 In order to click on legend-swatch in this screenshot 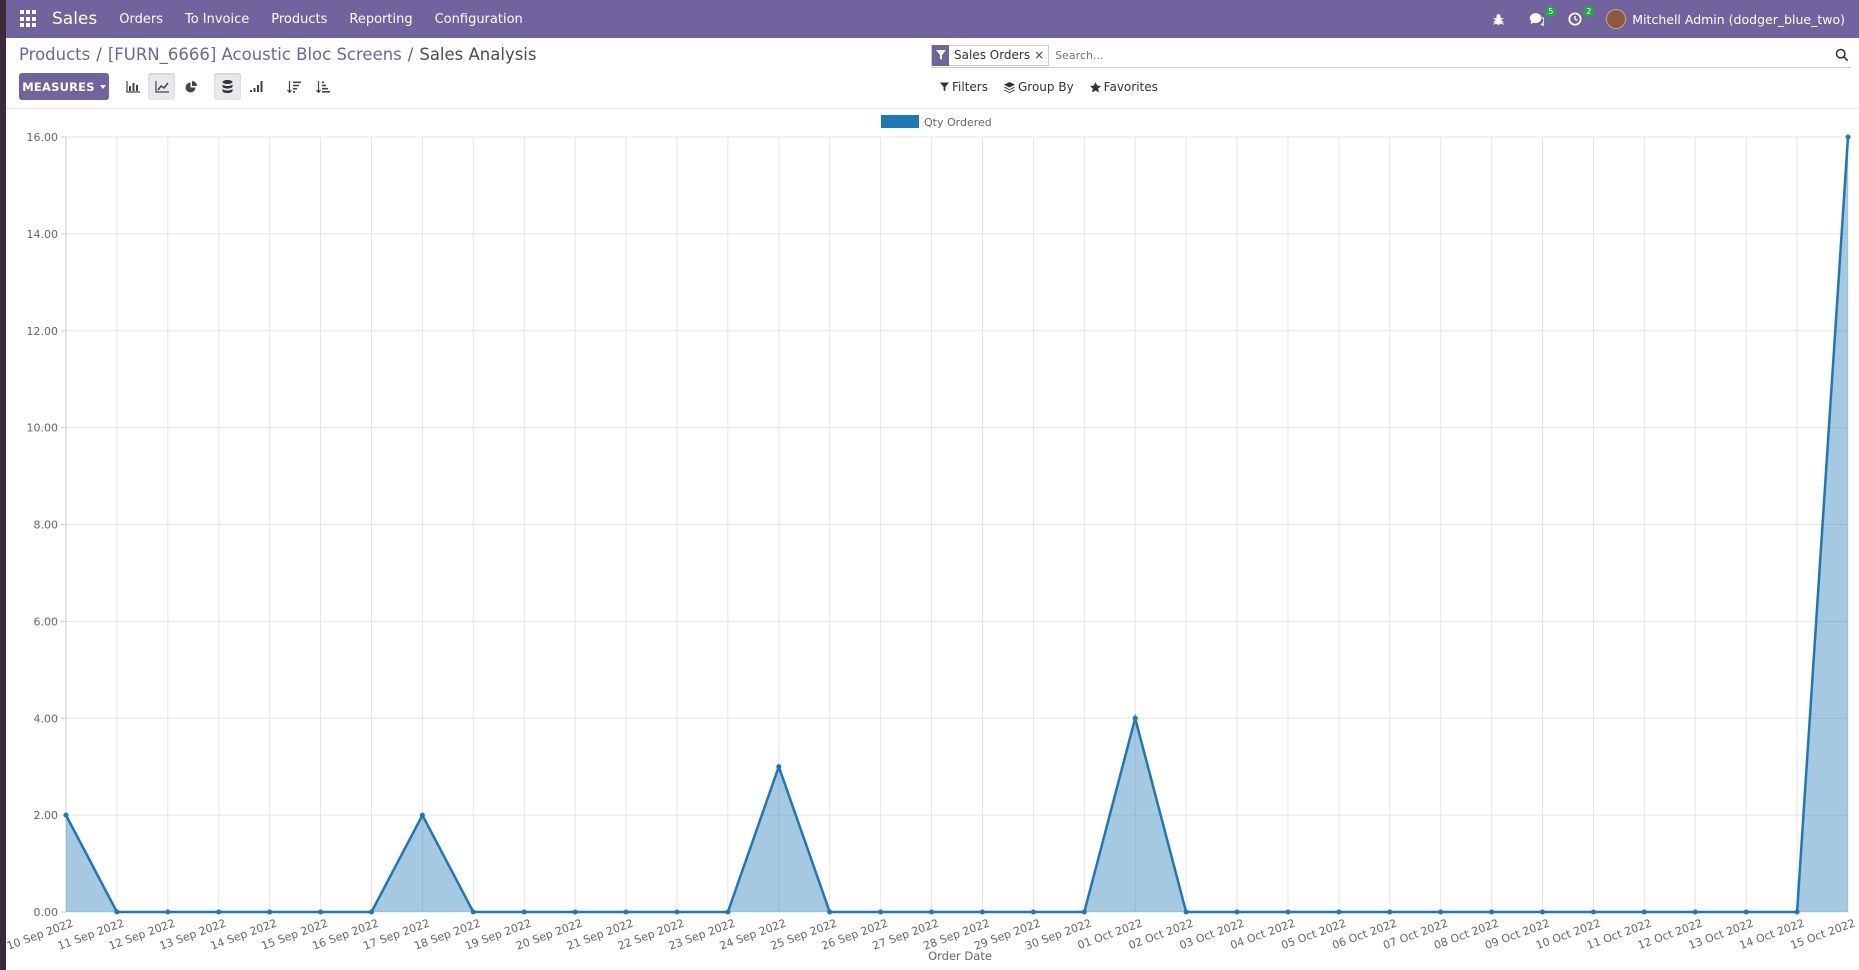, I will do `click(900, 121)`.